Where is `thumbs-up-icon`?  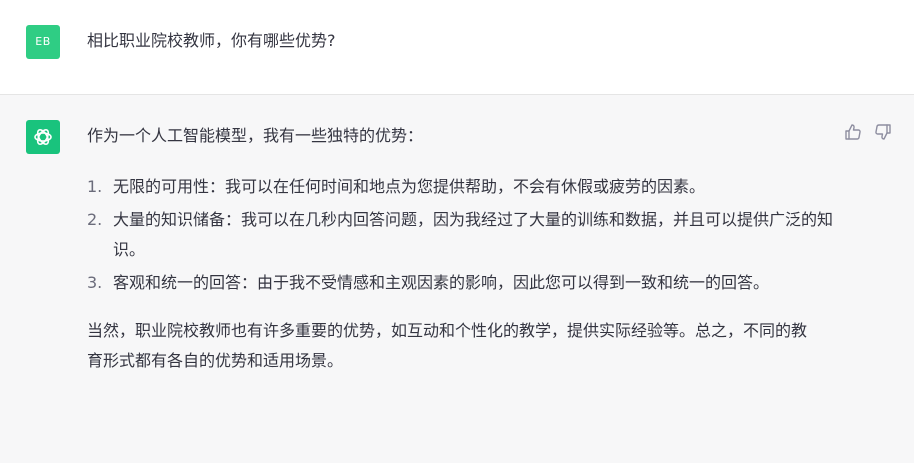
thumbs-up-icon is located at coordinates (853, 132).